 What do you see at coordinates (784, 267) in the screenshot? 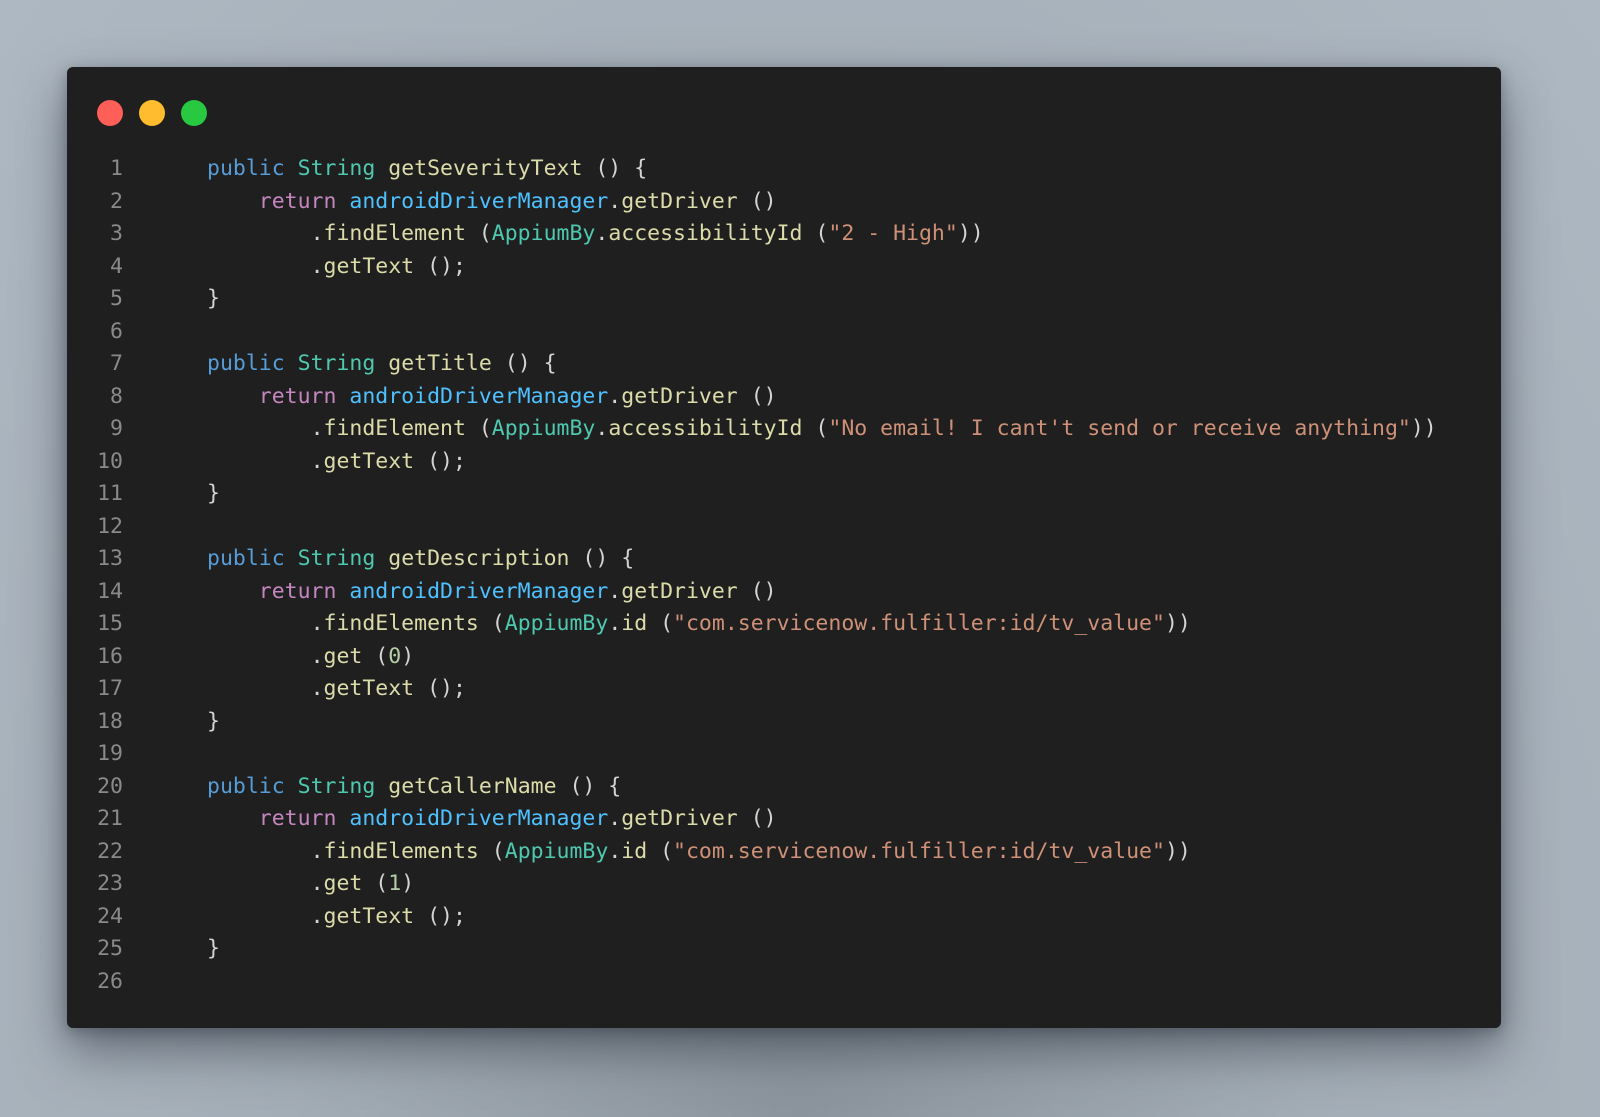
I see `code-line: 4 .getText ();` at bounding box center [784, 267].